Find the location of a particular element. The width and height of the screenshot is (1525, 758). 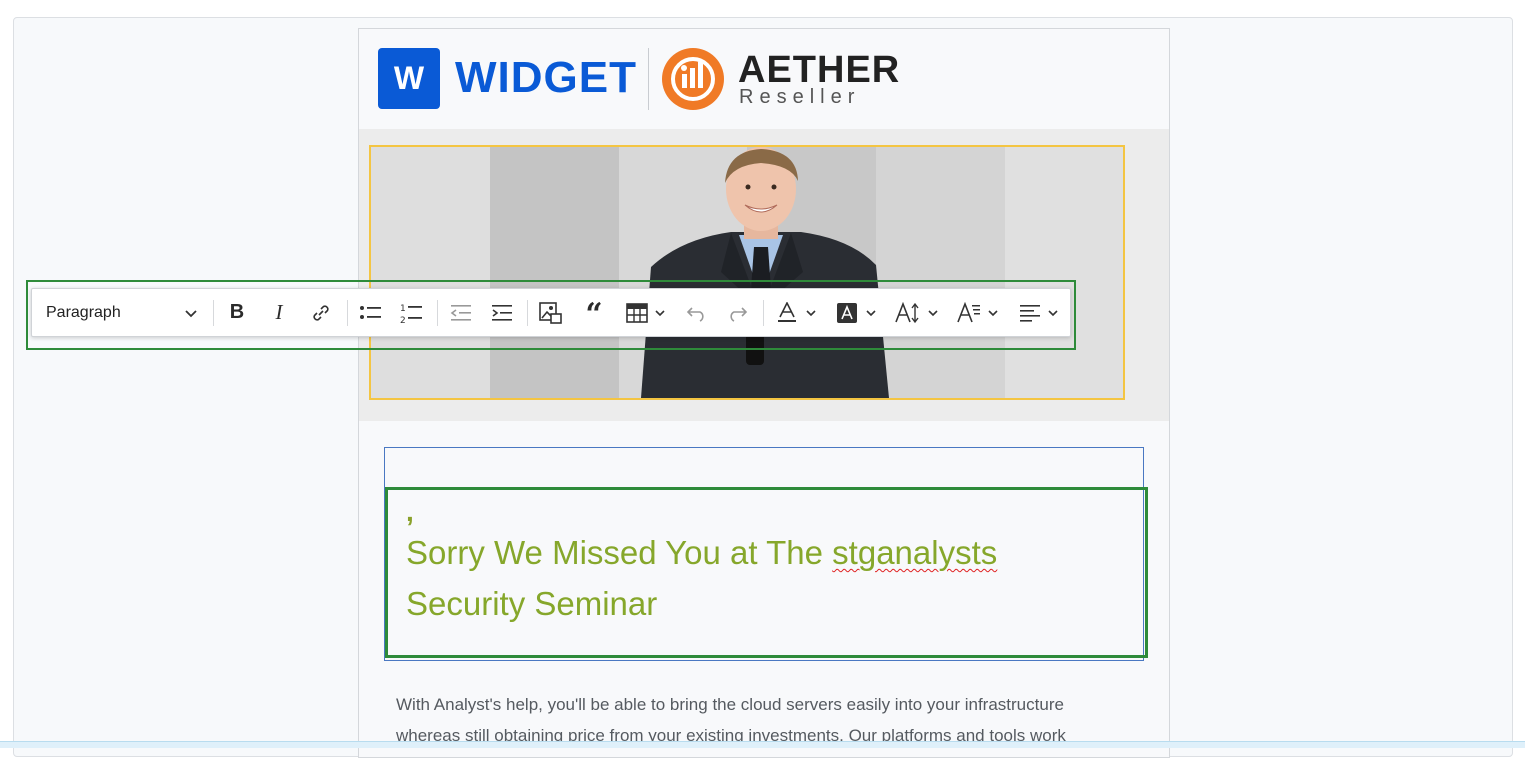

rich-text-toolbar: Paragraph B I 12 “ is located at coordinates (551, 312).